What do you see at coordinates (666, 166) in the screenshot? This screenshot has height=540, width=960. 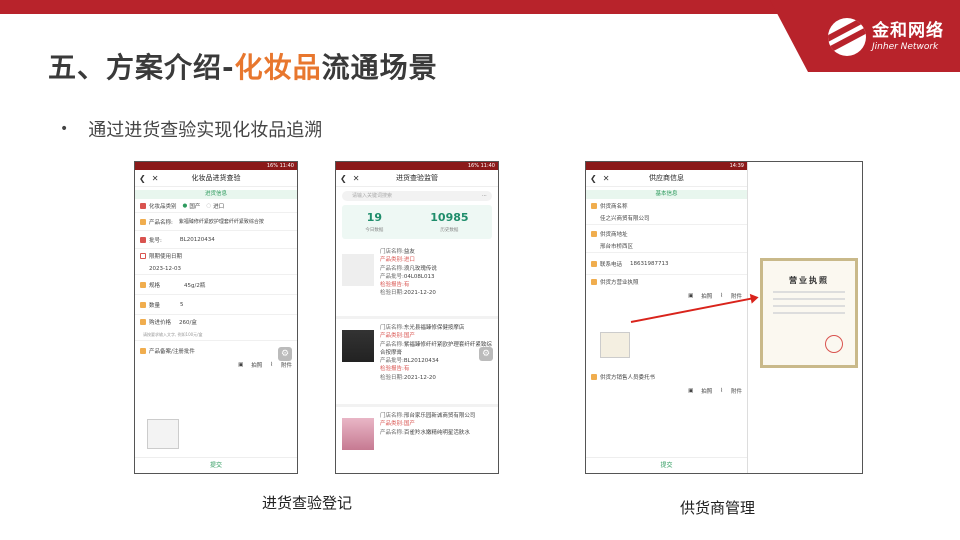 I see `status-bar: 14:39` at bounding box center [666, 166].